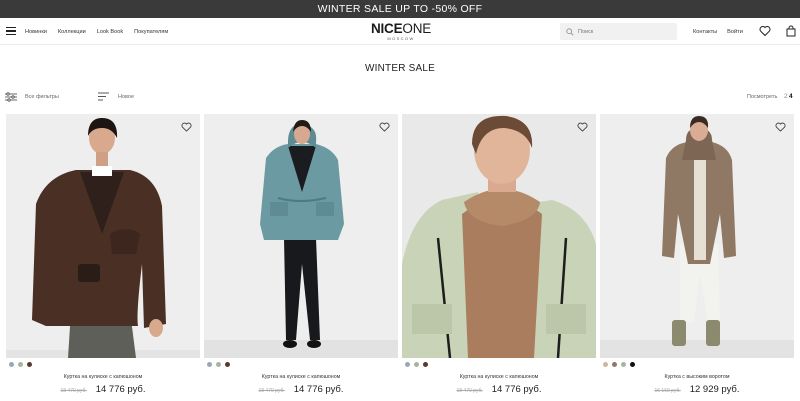  What do you see at coordinates (400, 68) in the screenshot?
I see `page-title: WINTER SALE` at bounding box center [400, 68].